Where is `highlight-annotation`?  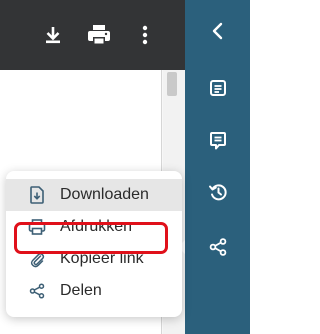 highlight-annotation is located at coordinates (91, 238).